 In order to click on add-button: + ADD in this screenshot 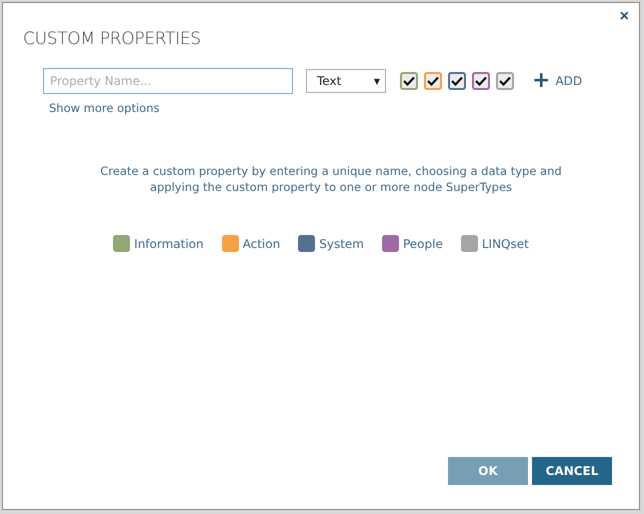, I will do `click(557, 81)`.